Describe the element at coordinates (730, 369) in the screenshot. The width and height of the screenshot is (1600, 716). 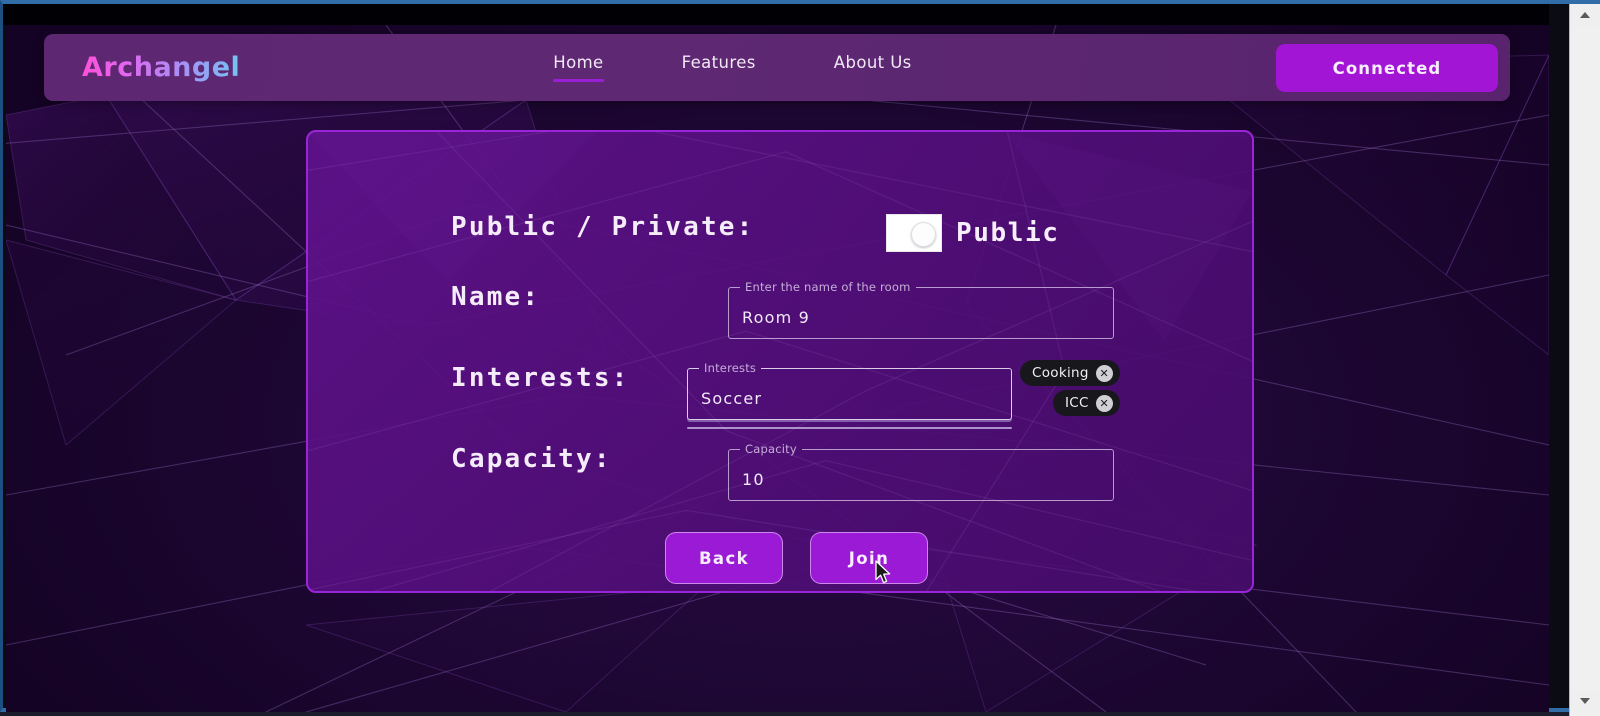
I see `interests-field-label: Interests` at that location.